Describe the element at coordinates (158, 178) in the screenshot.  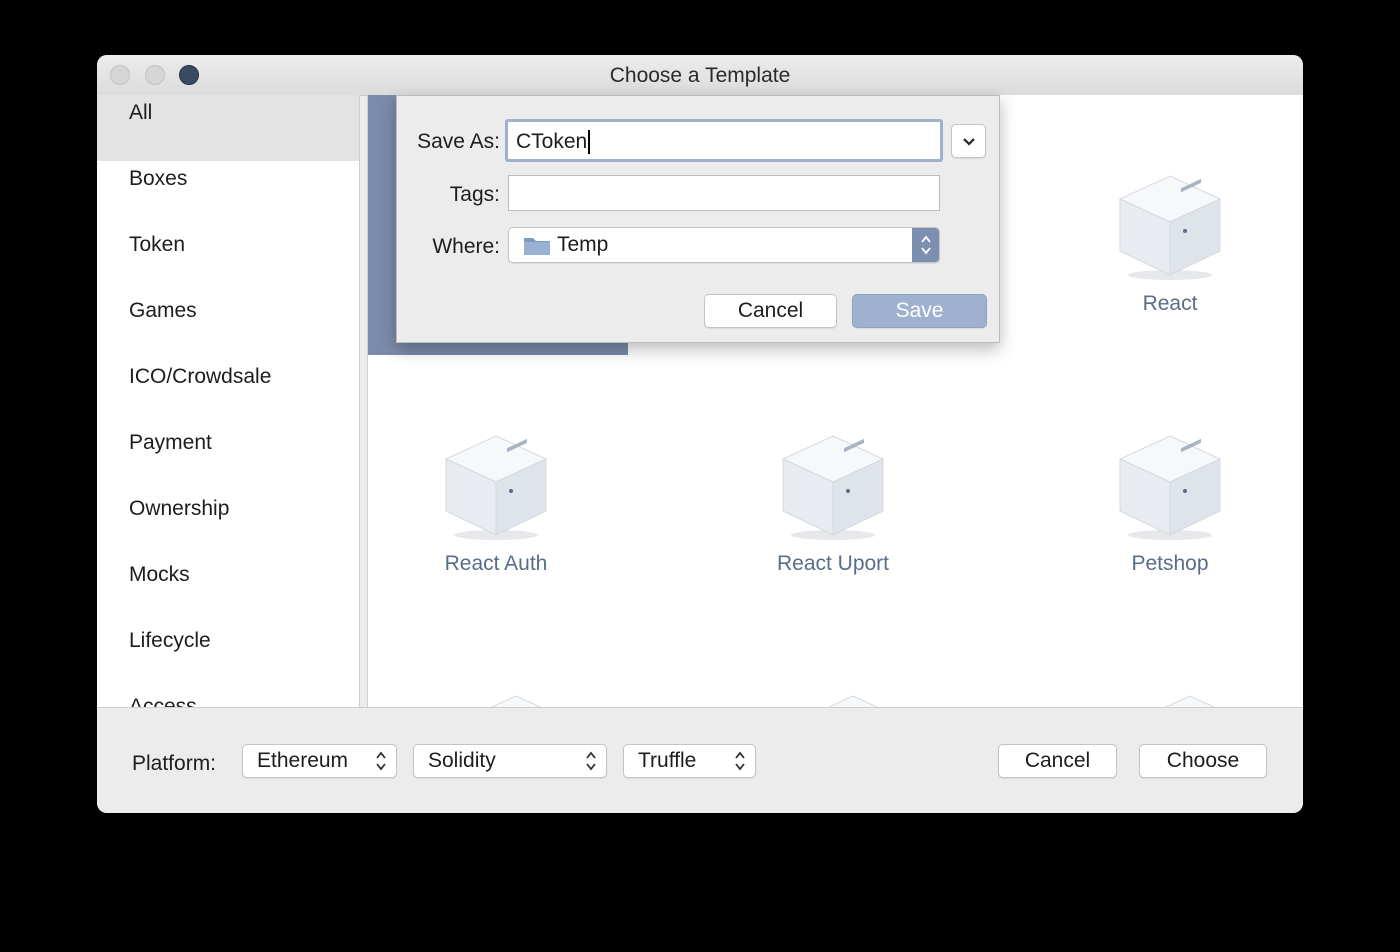
I see `sidebar-item-label: Boxes` at that location.